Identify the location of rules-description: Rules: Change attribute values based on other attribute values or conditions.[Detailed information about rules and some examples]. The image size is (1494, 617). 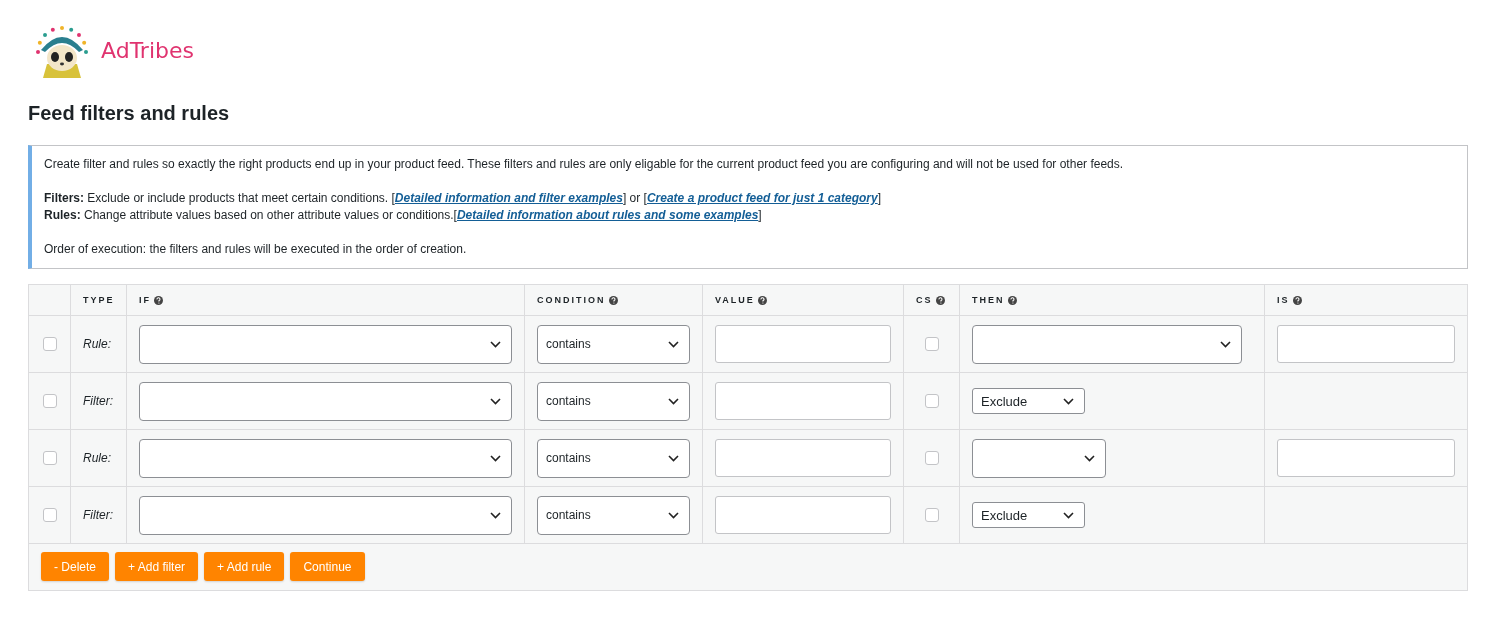
(403, 215).